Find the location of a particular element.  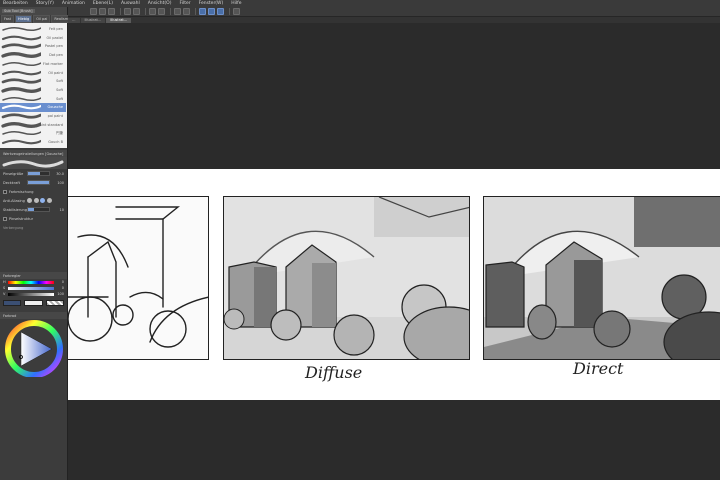

save-icon is located at coordinates (111, 11).